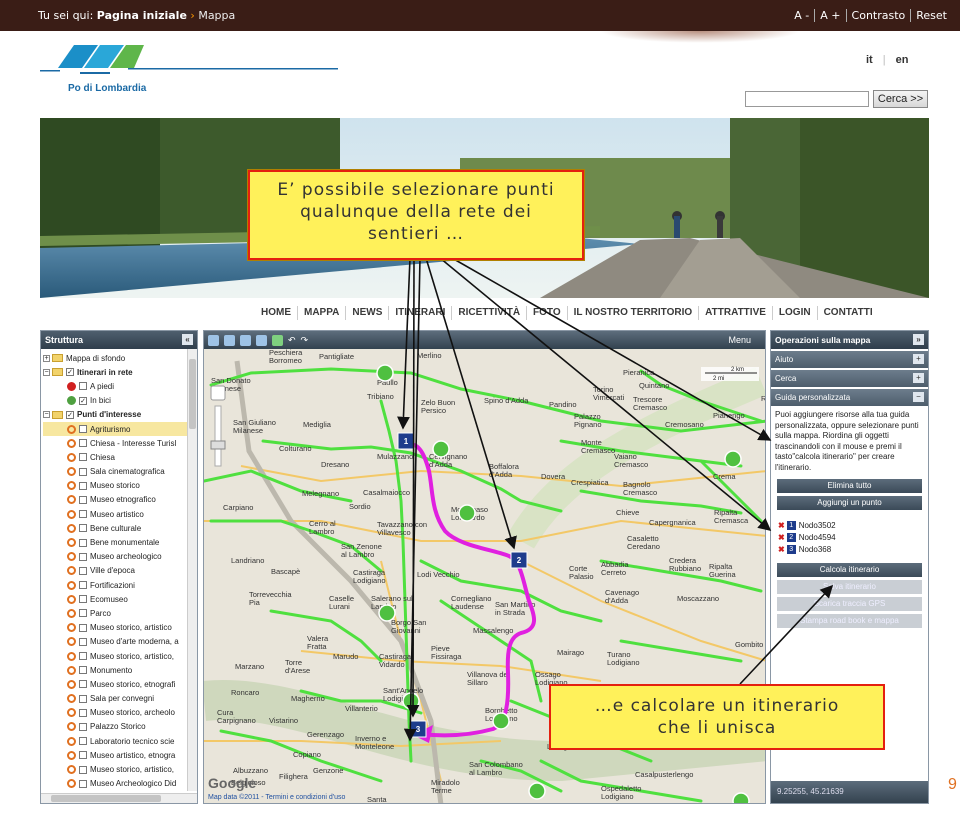  Describe the element at coordinates (276, 313) in the screenshot. I see `nav-home: HOME` at that location.